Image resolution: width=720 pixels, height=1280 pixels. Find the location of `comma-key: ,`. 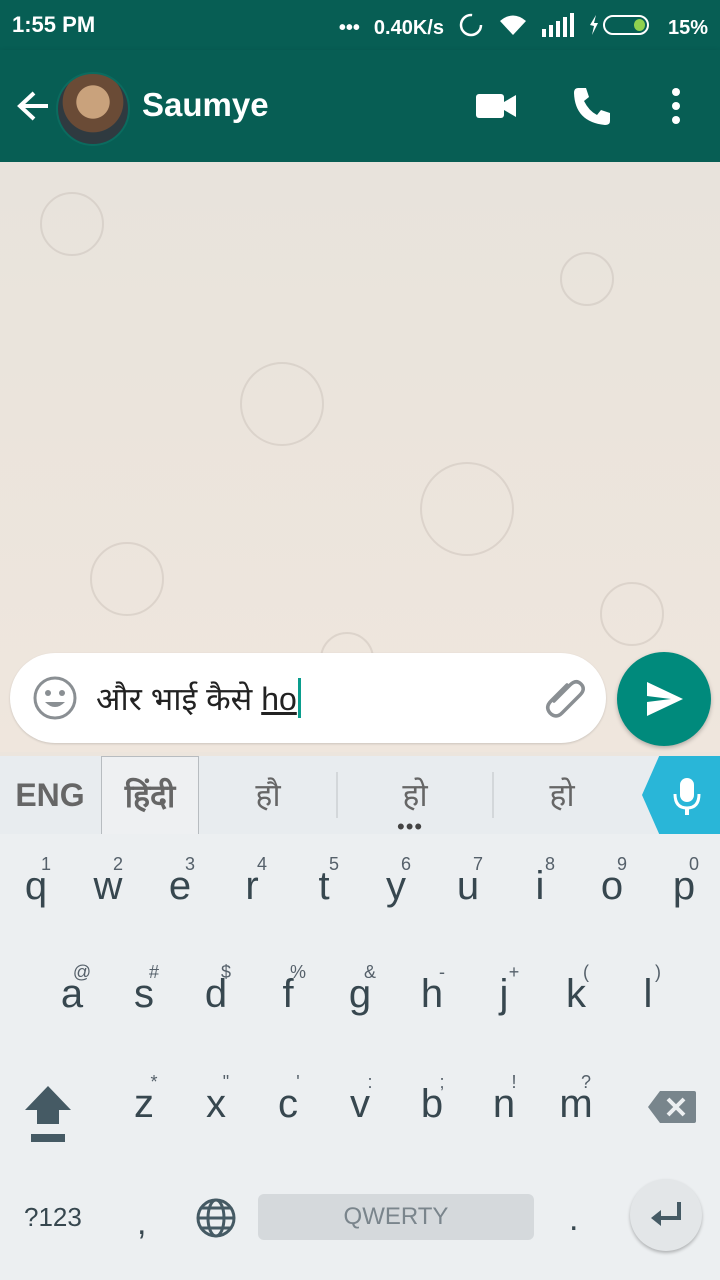

comma-key: , is located at coordinates (141, 1223).